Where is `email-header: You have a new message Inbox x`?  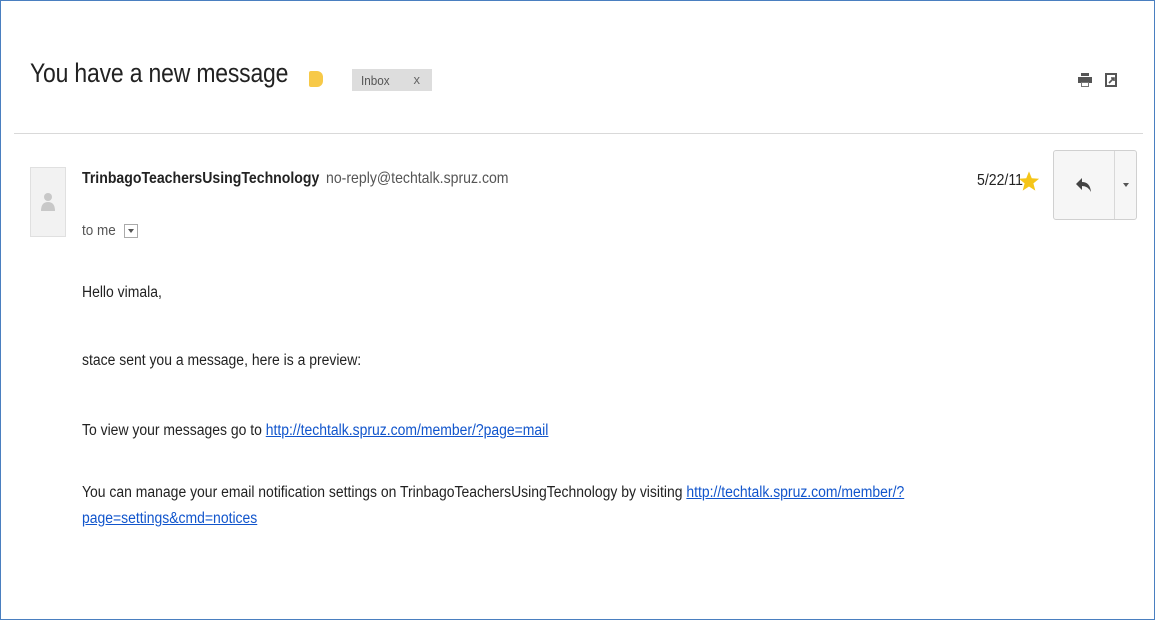 email-header: You have a new message Inbox x is located at coordinates (578, 78).